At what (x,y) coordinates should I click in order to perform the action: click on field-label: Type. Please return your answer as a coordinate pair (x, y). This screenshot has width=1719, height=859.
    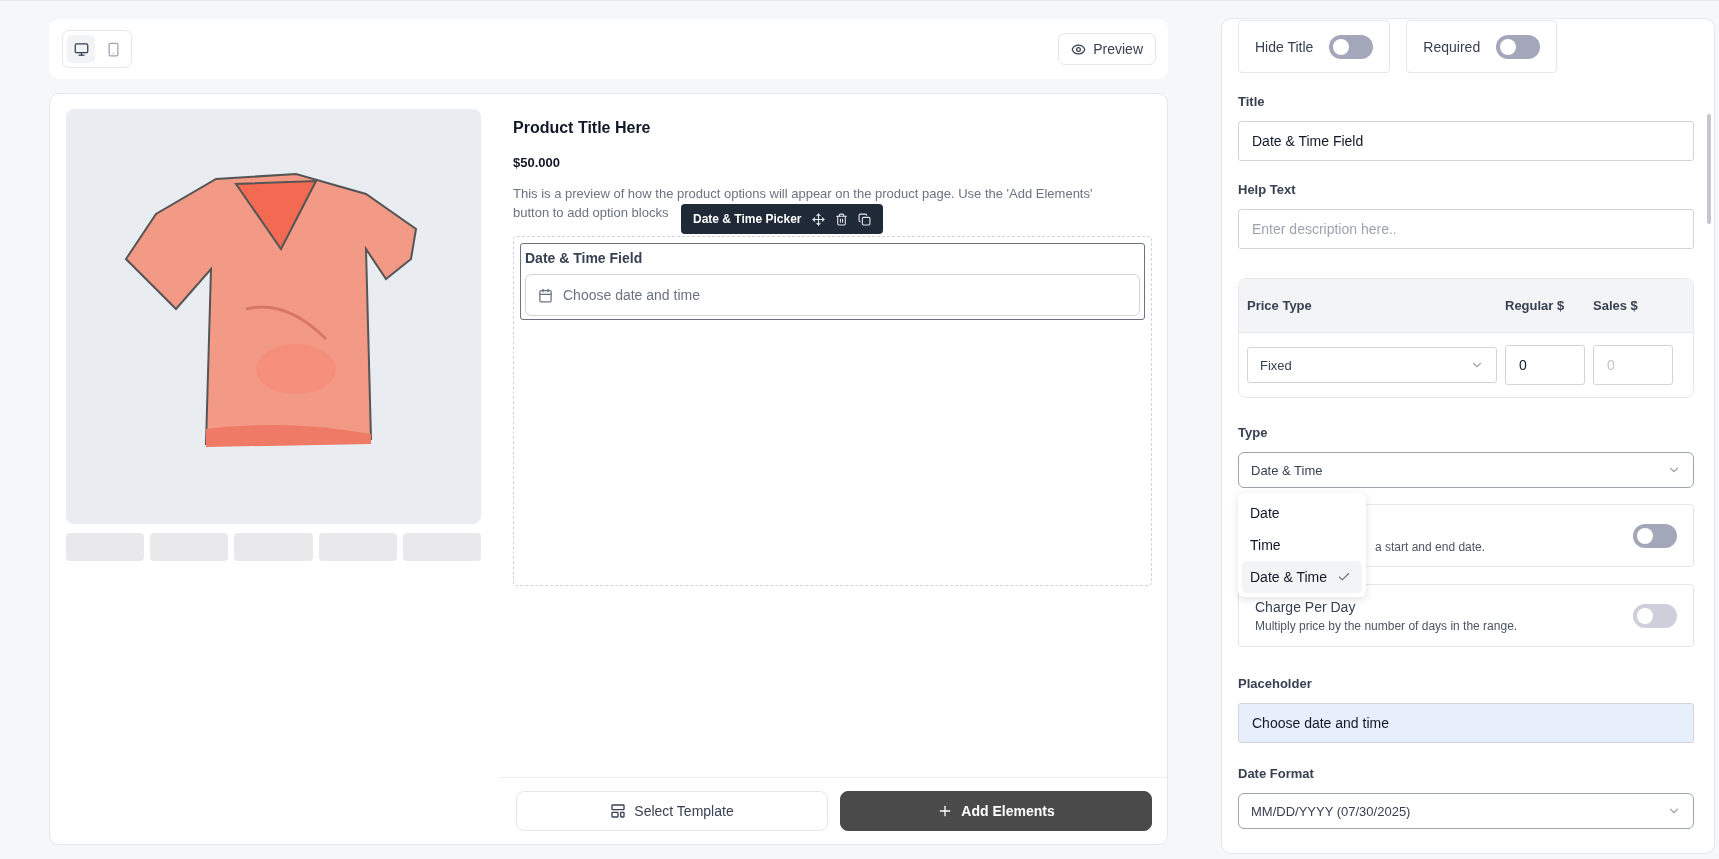
    Looking at the image, I should click on (1253, 432).